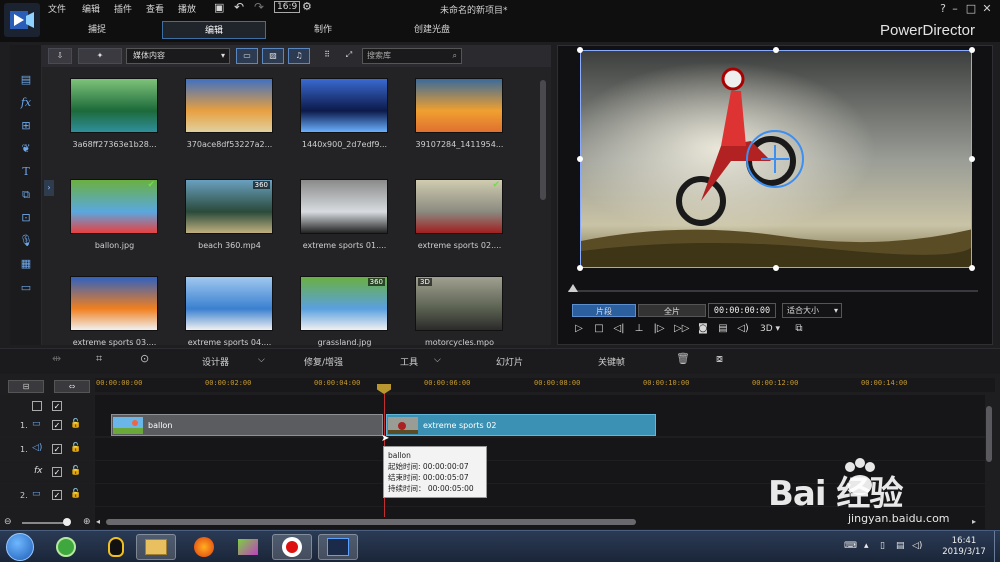 The width and height of the screenshot is (1000, 562). Describe the element at coordinates (99, 359) in the screenshot. I see `crop-icon: ⌗` at that location.